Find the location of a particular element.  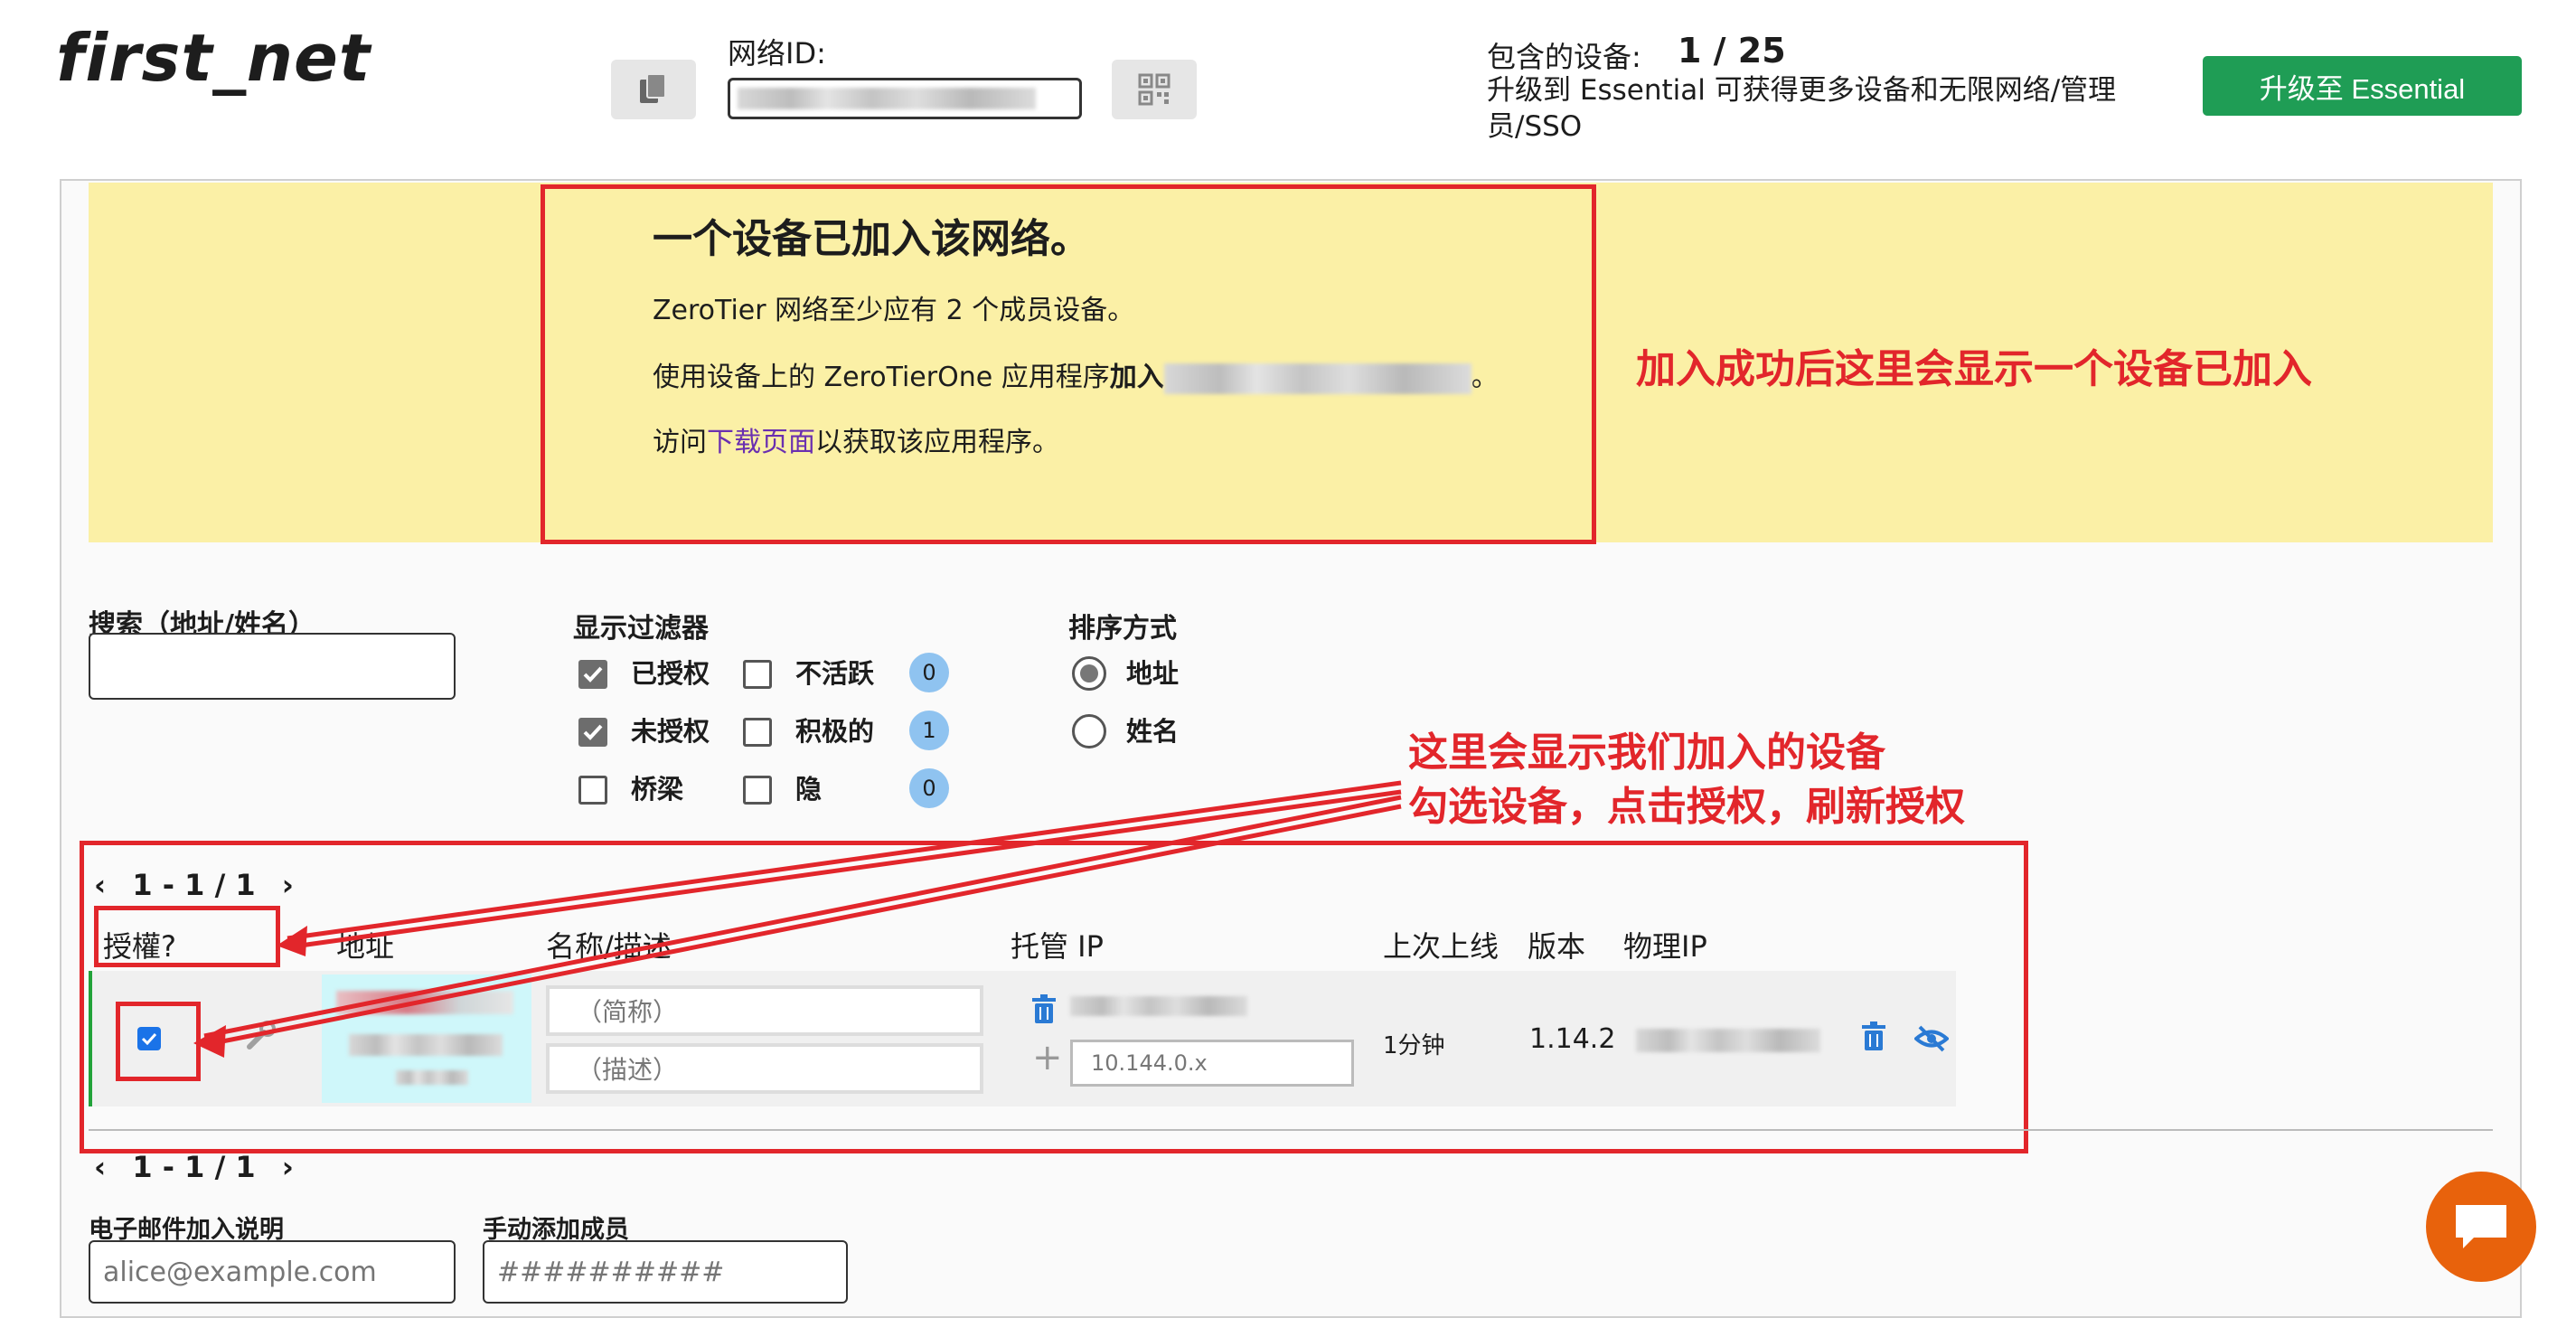

pager-prev-icon: ‹ is located at coordinates (100, 1167).